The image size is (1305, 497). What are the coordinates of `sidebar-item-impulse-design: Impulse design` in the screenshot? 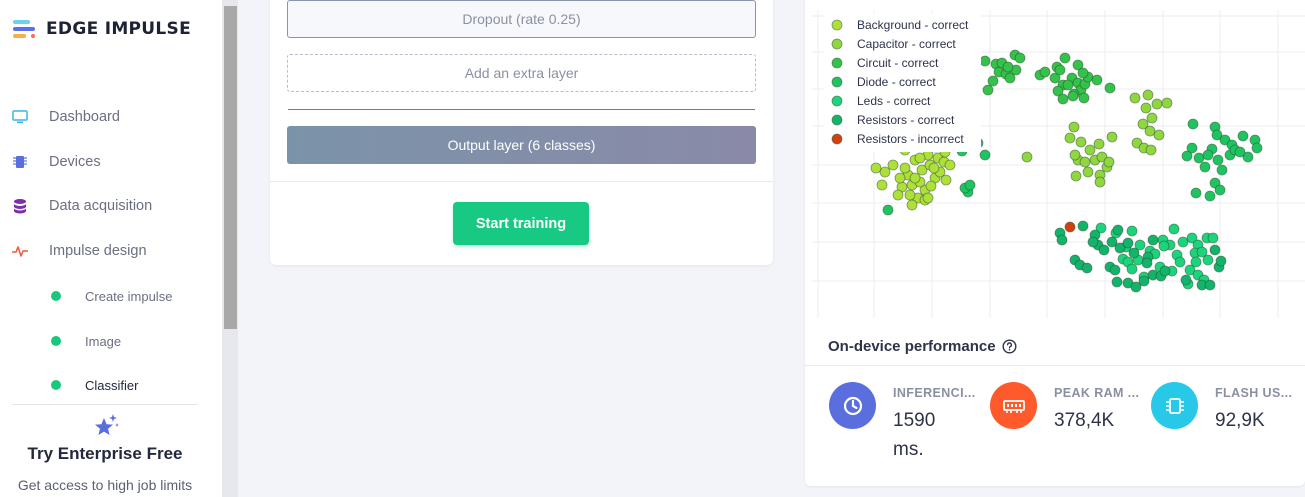 It's located at (79, 251).